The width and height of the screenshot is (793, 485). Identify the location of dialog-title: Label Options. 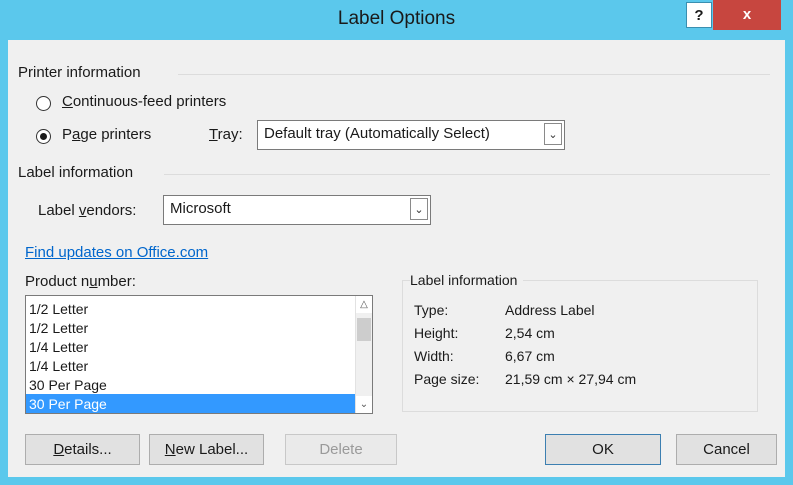
(396, 18).